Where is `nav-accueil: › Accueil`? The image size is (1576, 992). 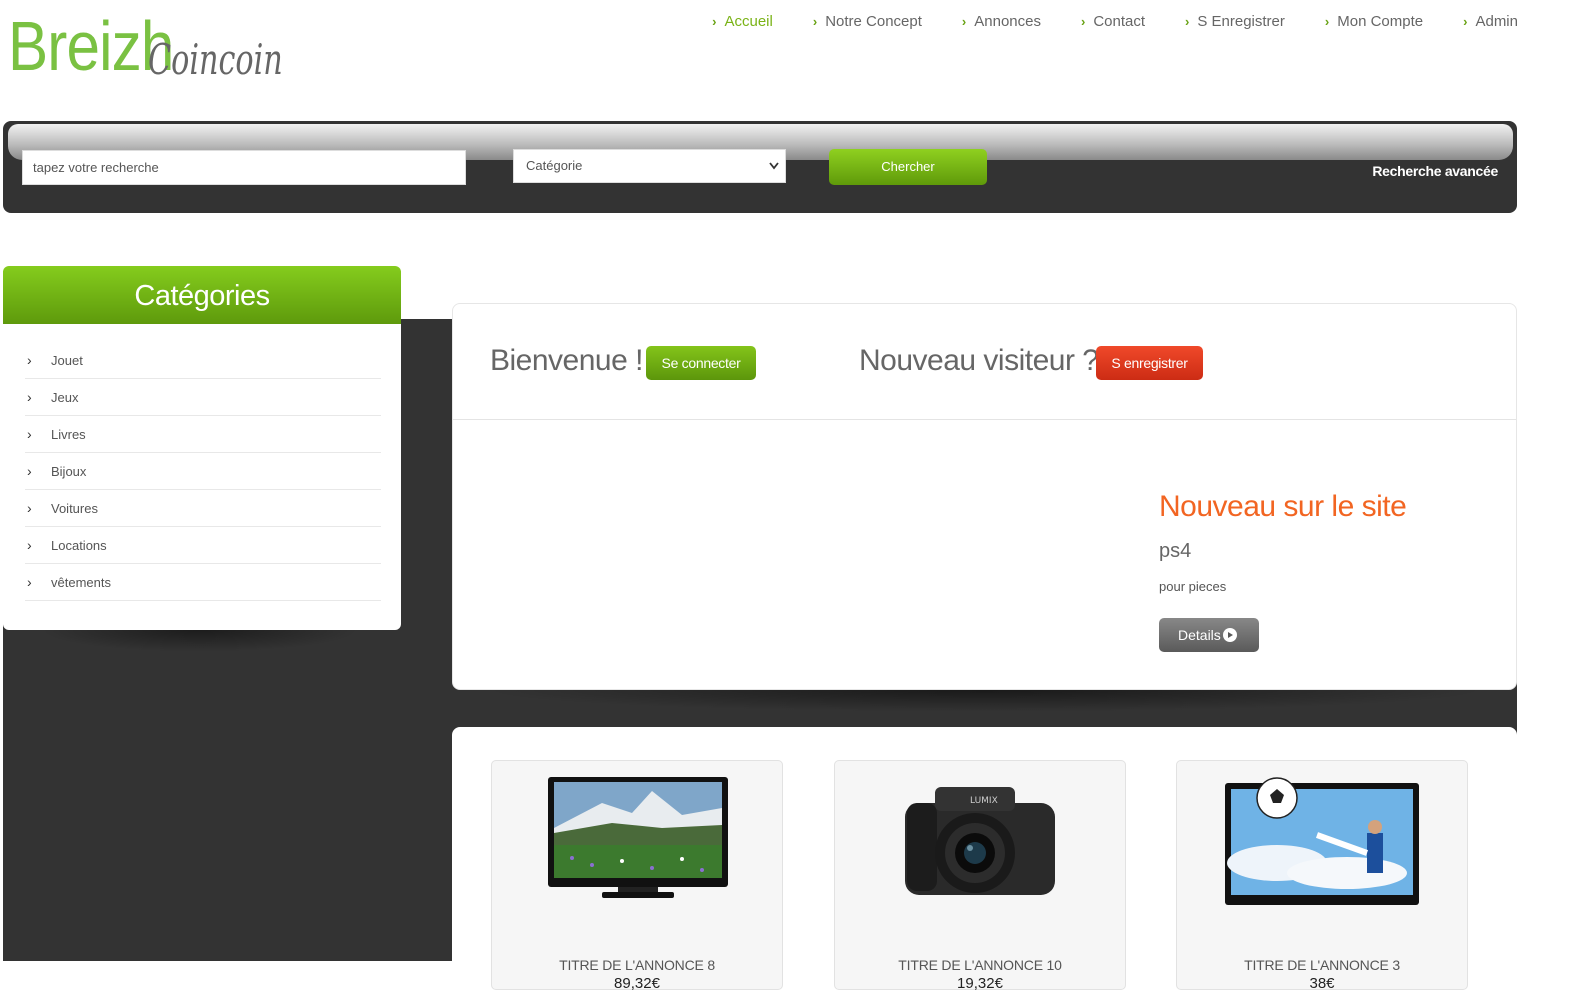 nav-accueil: › Accueil is located at coordinates (742, 22).